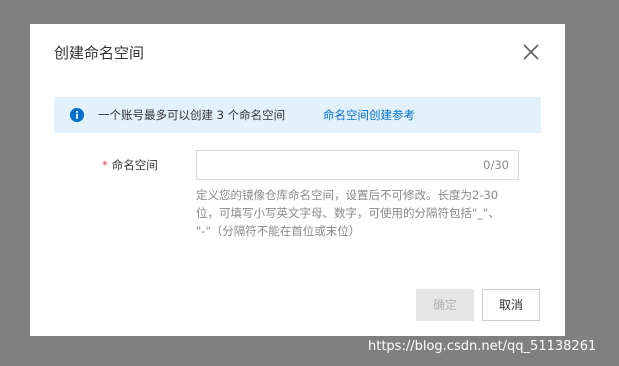 This screenshot has height=366, width=619. I want to click on namespace-input, so click(332, 165).